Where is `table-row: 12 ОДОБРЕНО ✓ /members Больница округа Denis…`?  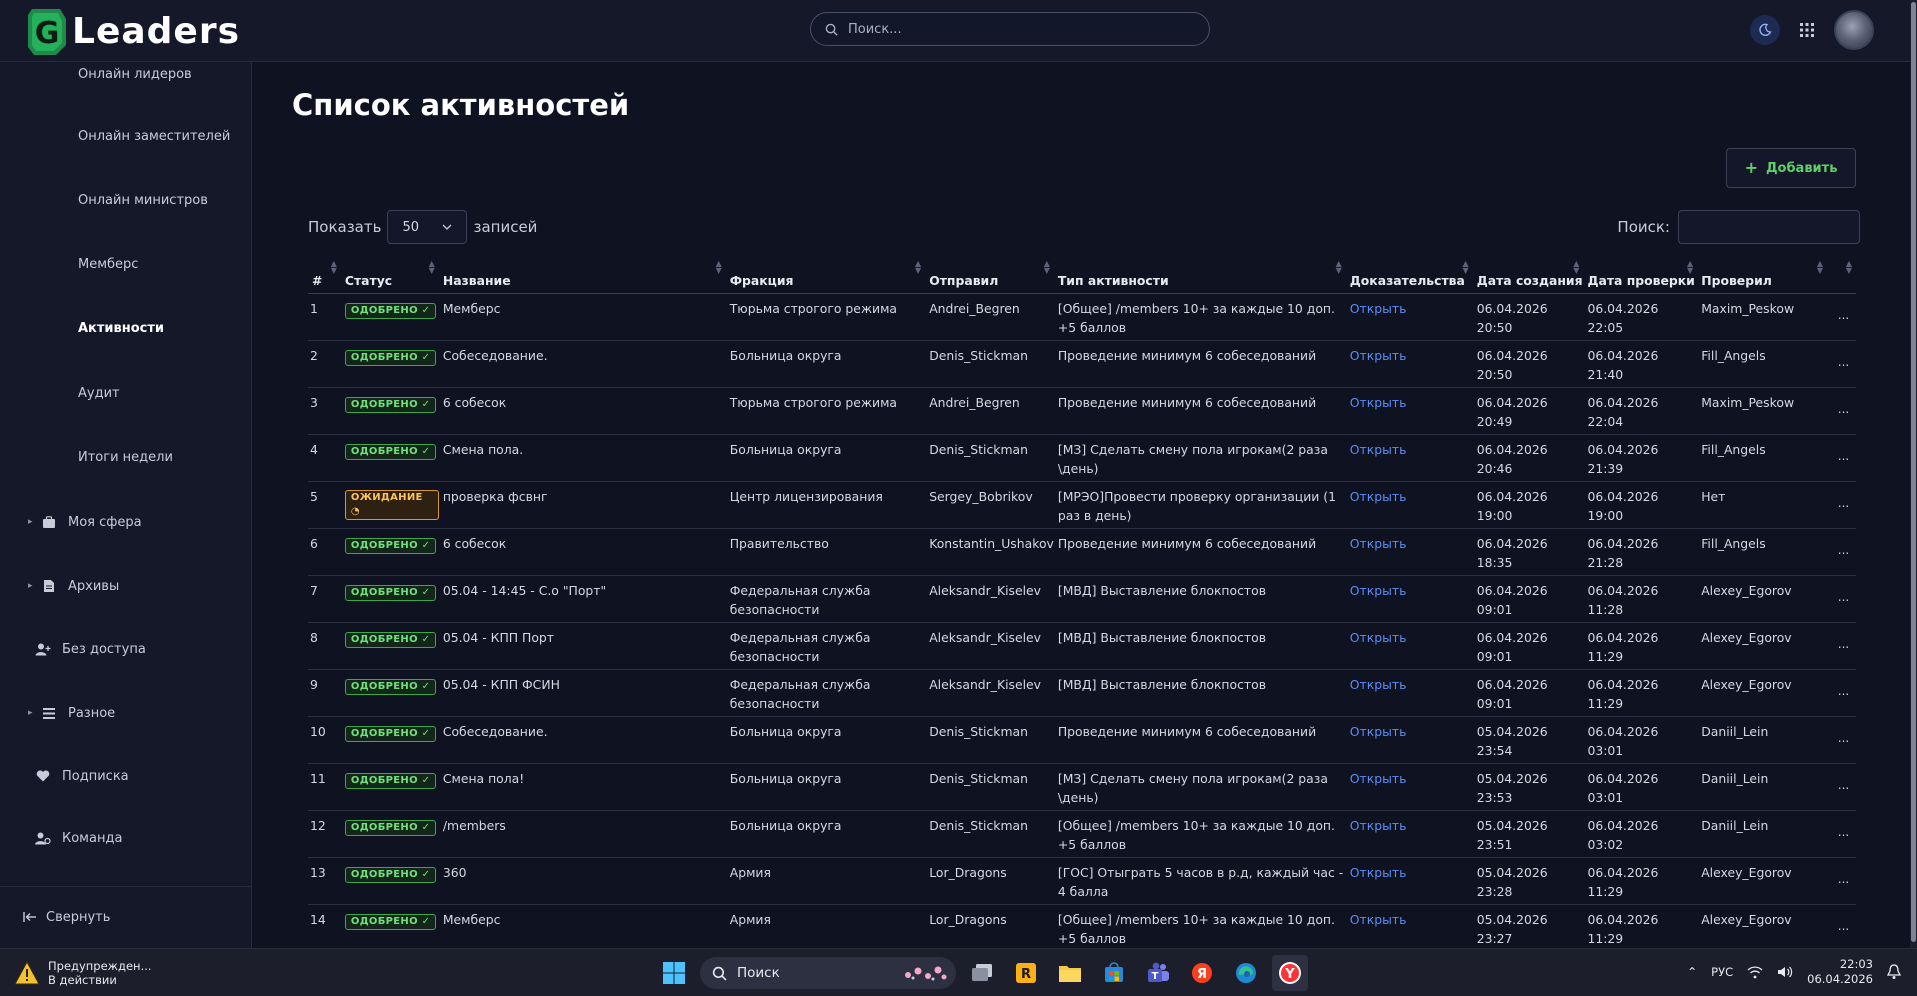 table-row: 12 ОДОБРЕНО ✓ /members Больница округа Denis… is located at coordinates (1082, 834).